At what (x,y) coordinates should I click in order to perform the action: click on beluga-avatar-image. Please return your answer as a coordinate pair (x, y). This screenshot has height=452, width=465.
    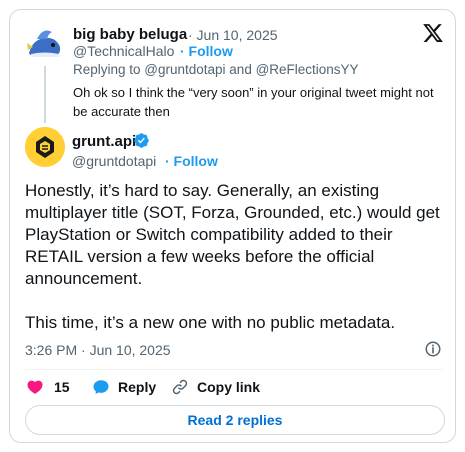
    Looking at the image, I should click on (45, 43).